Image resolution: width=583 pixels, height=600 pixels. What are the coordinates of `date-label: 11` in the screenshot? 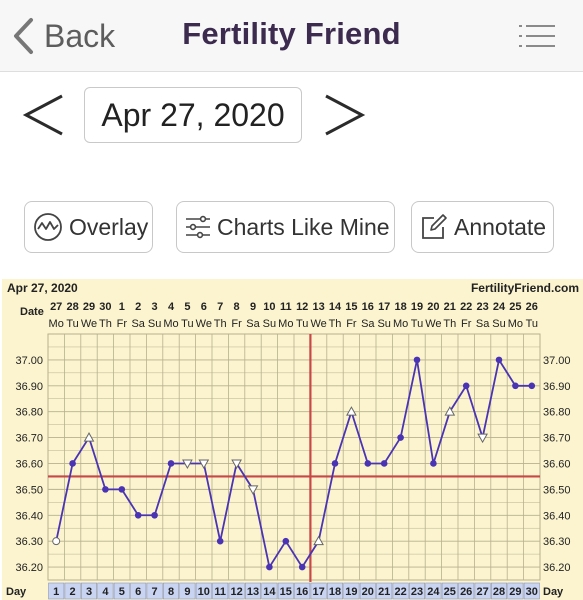 It's located at (286, 307).